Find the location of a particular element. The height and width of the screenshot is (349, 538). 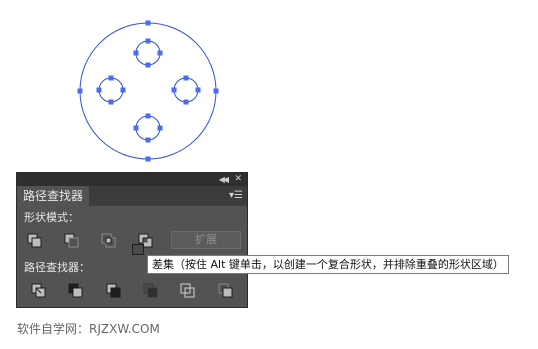

panel-tab-row: 路径查找器 ▾☰ is located at coordinates (132, 196).